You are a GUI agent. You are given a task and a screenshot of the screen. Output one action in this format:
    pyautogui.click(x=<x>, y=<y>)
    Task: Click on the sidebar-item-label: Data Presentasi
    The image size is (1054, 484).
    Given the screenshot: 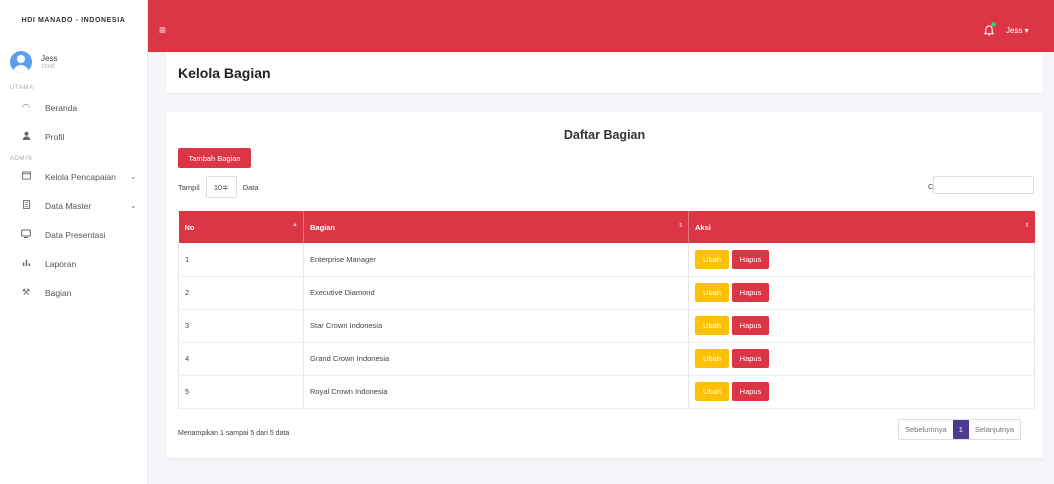 What is the action you would take?
    pyautogui.click(x=75, y=234)
    